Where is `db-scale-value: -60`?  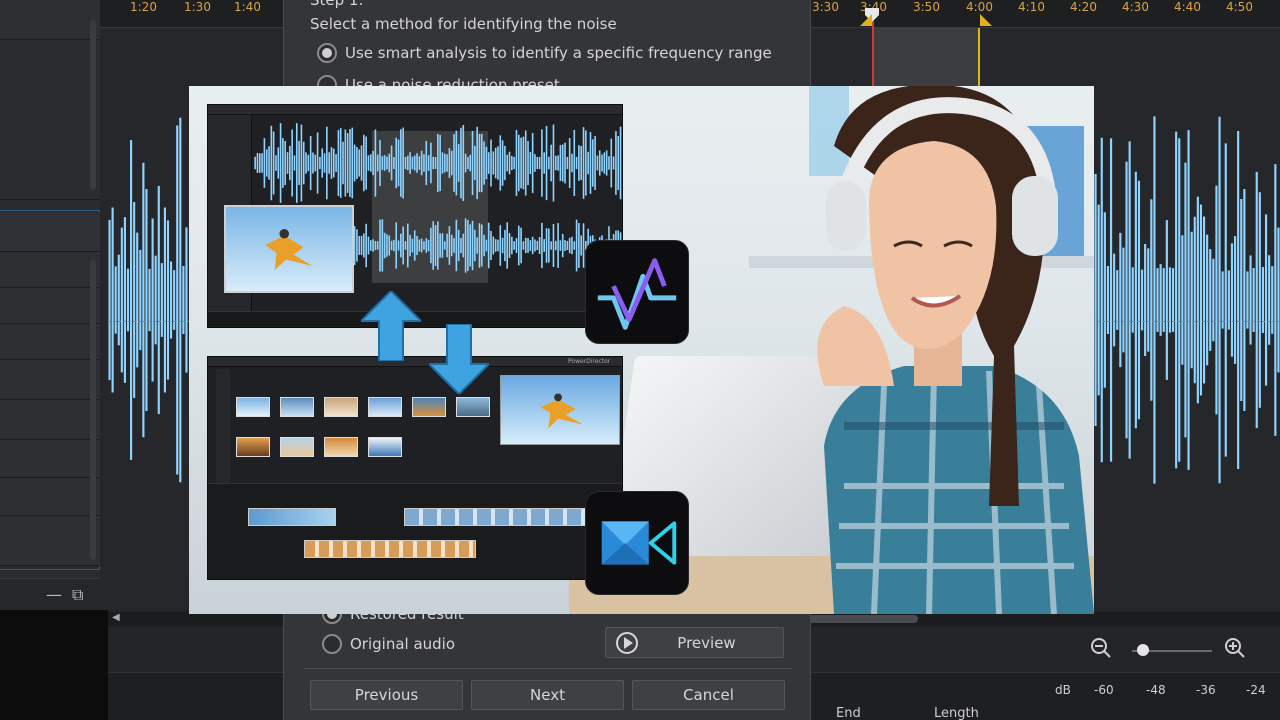 db-scale-value: -60 is located at coordinates (1104, 690).